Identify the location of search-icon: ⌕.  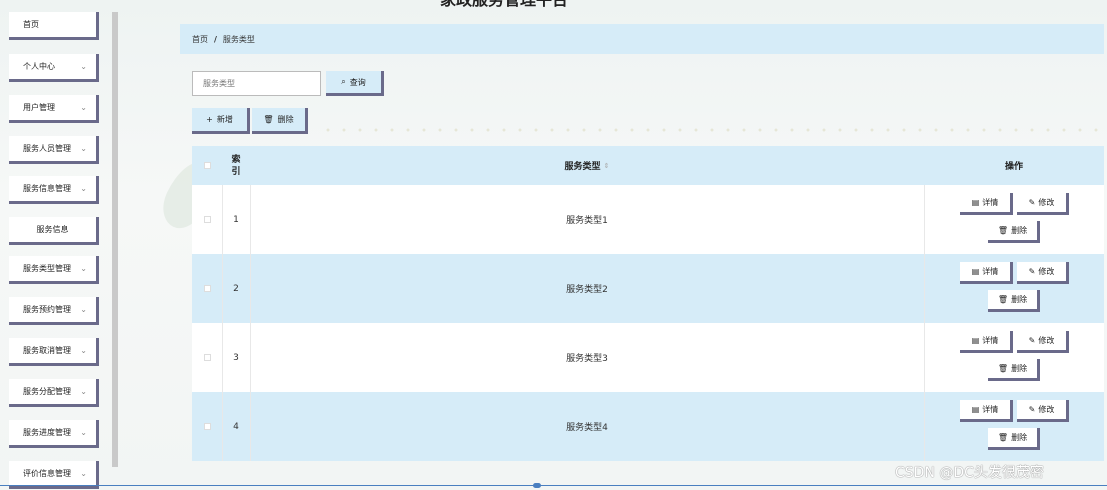
(343, 81).